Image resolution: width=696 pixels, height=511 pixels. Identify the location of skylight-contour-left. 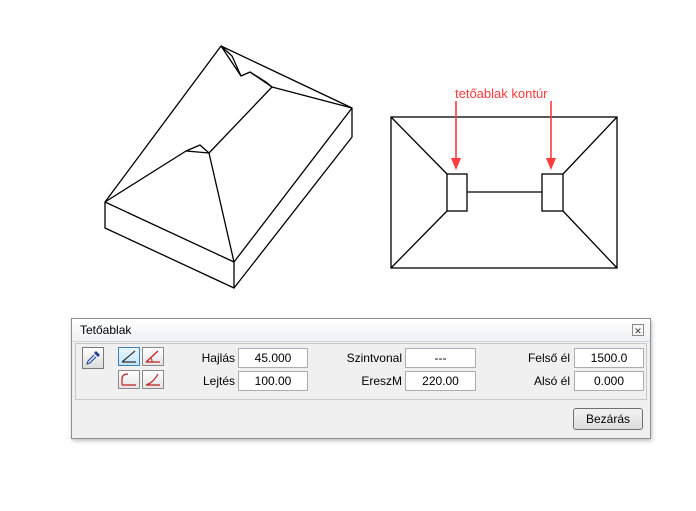
(457, 192).